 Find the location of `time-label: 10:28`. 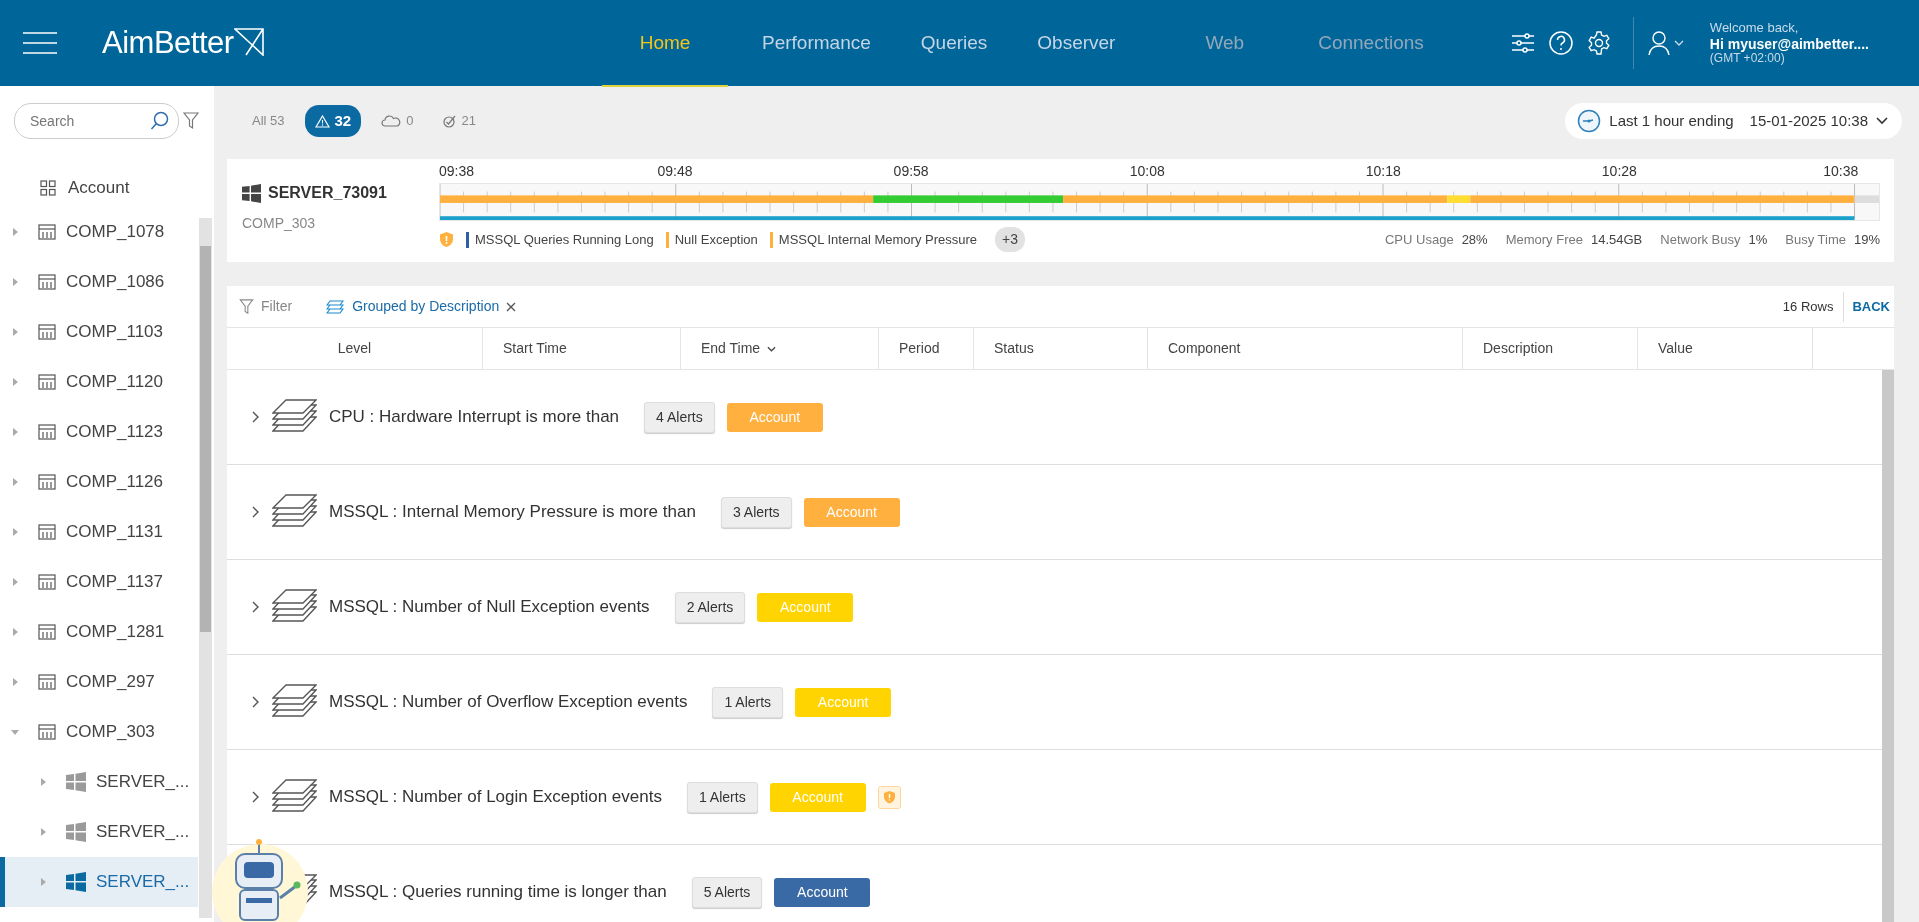

time-label: 10:28 is located at coordinates (1619, 171).